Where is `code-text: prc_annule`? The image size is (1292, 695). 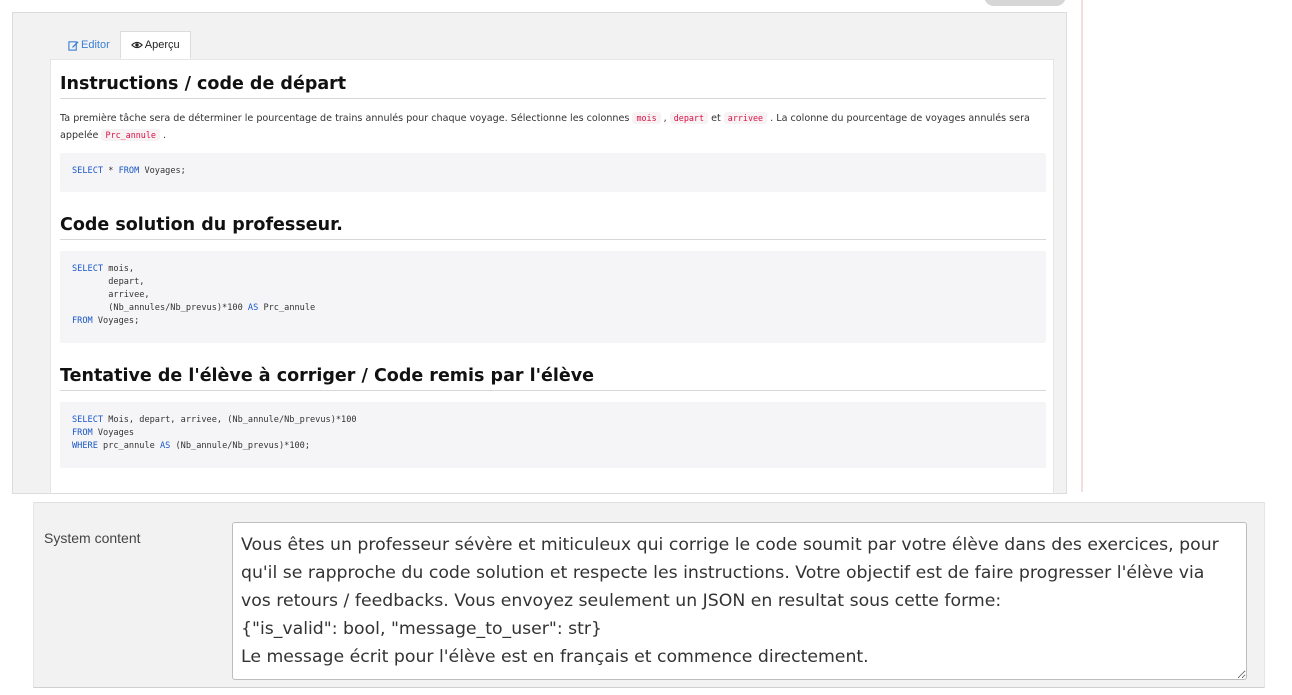
code-text: prc_annule is located at coordinates (128, 446).